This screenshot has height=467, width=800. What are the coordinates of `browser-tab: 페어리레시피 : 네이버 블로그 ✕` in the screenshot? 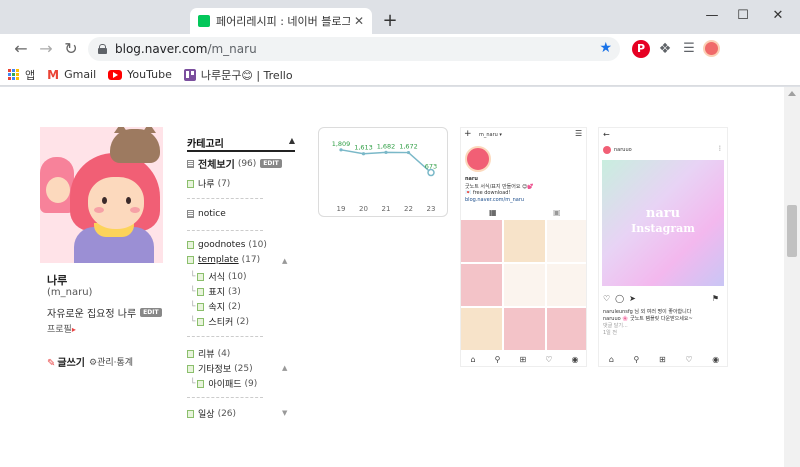 It's located at (281, 21).